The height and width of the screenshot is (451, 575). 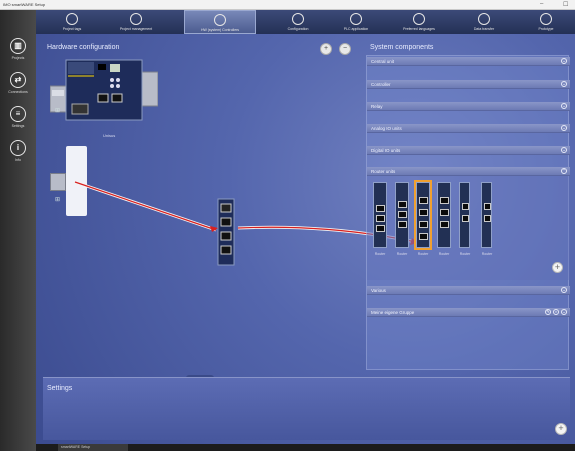 I want to click on delete-icon: ×, so click(x=556, y=312).